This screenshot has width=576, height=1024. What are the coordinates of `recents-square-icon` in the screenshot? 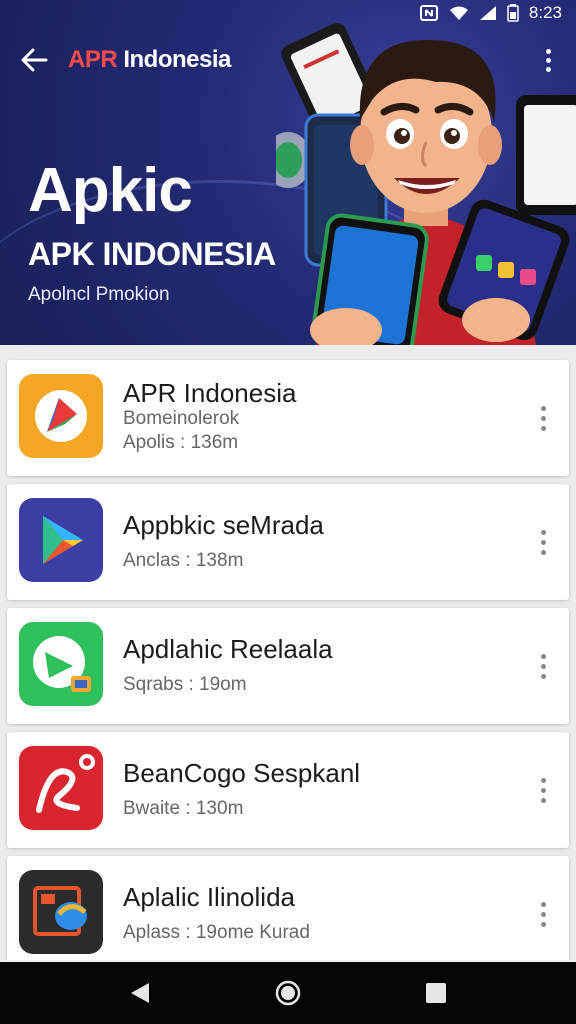 It's located at (436, 993).